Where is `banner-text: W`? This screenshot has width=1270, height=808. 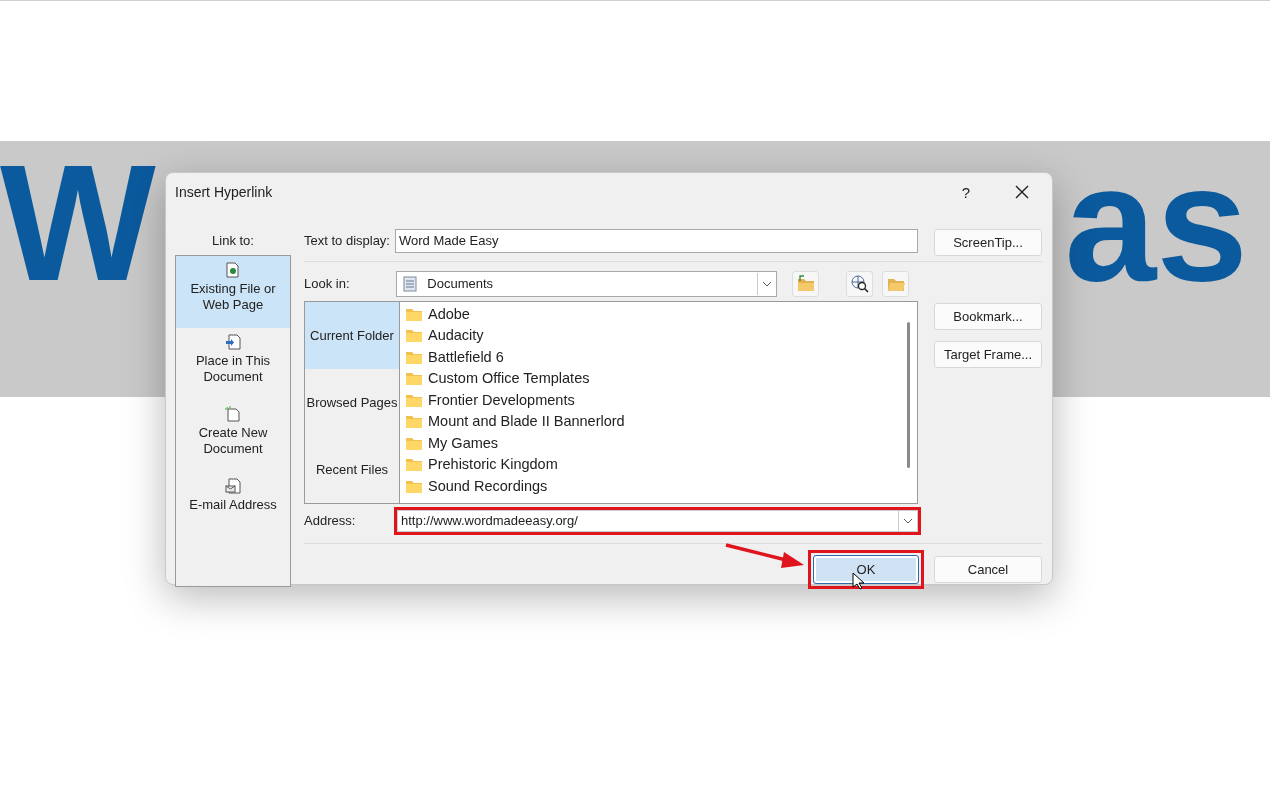
banner-text: W is located at coordinates (78, 229).